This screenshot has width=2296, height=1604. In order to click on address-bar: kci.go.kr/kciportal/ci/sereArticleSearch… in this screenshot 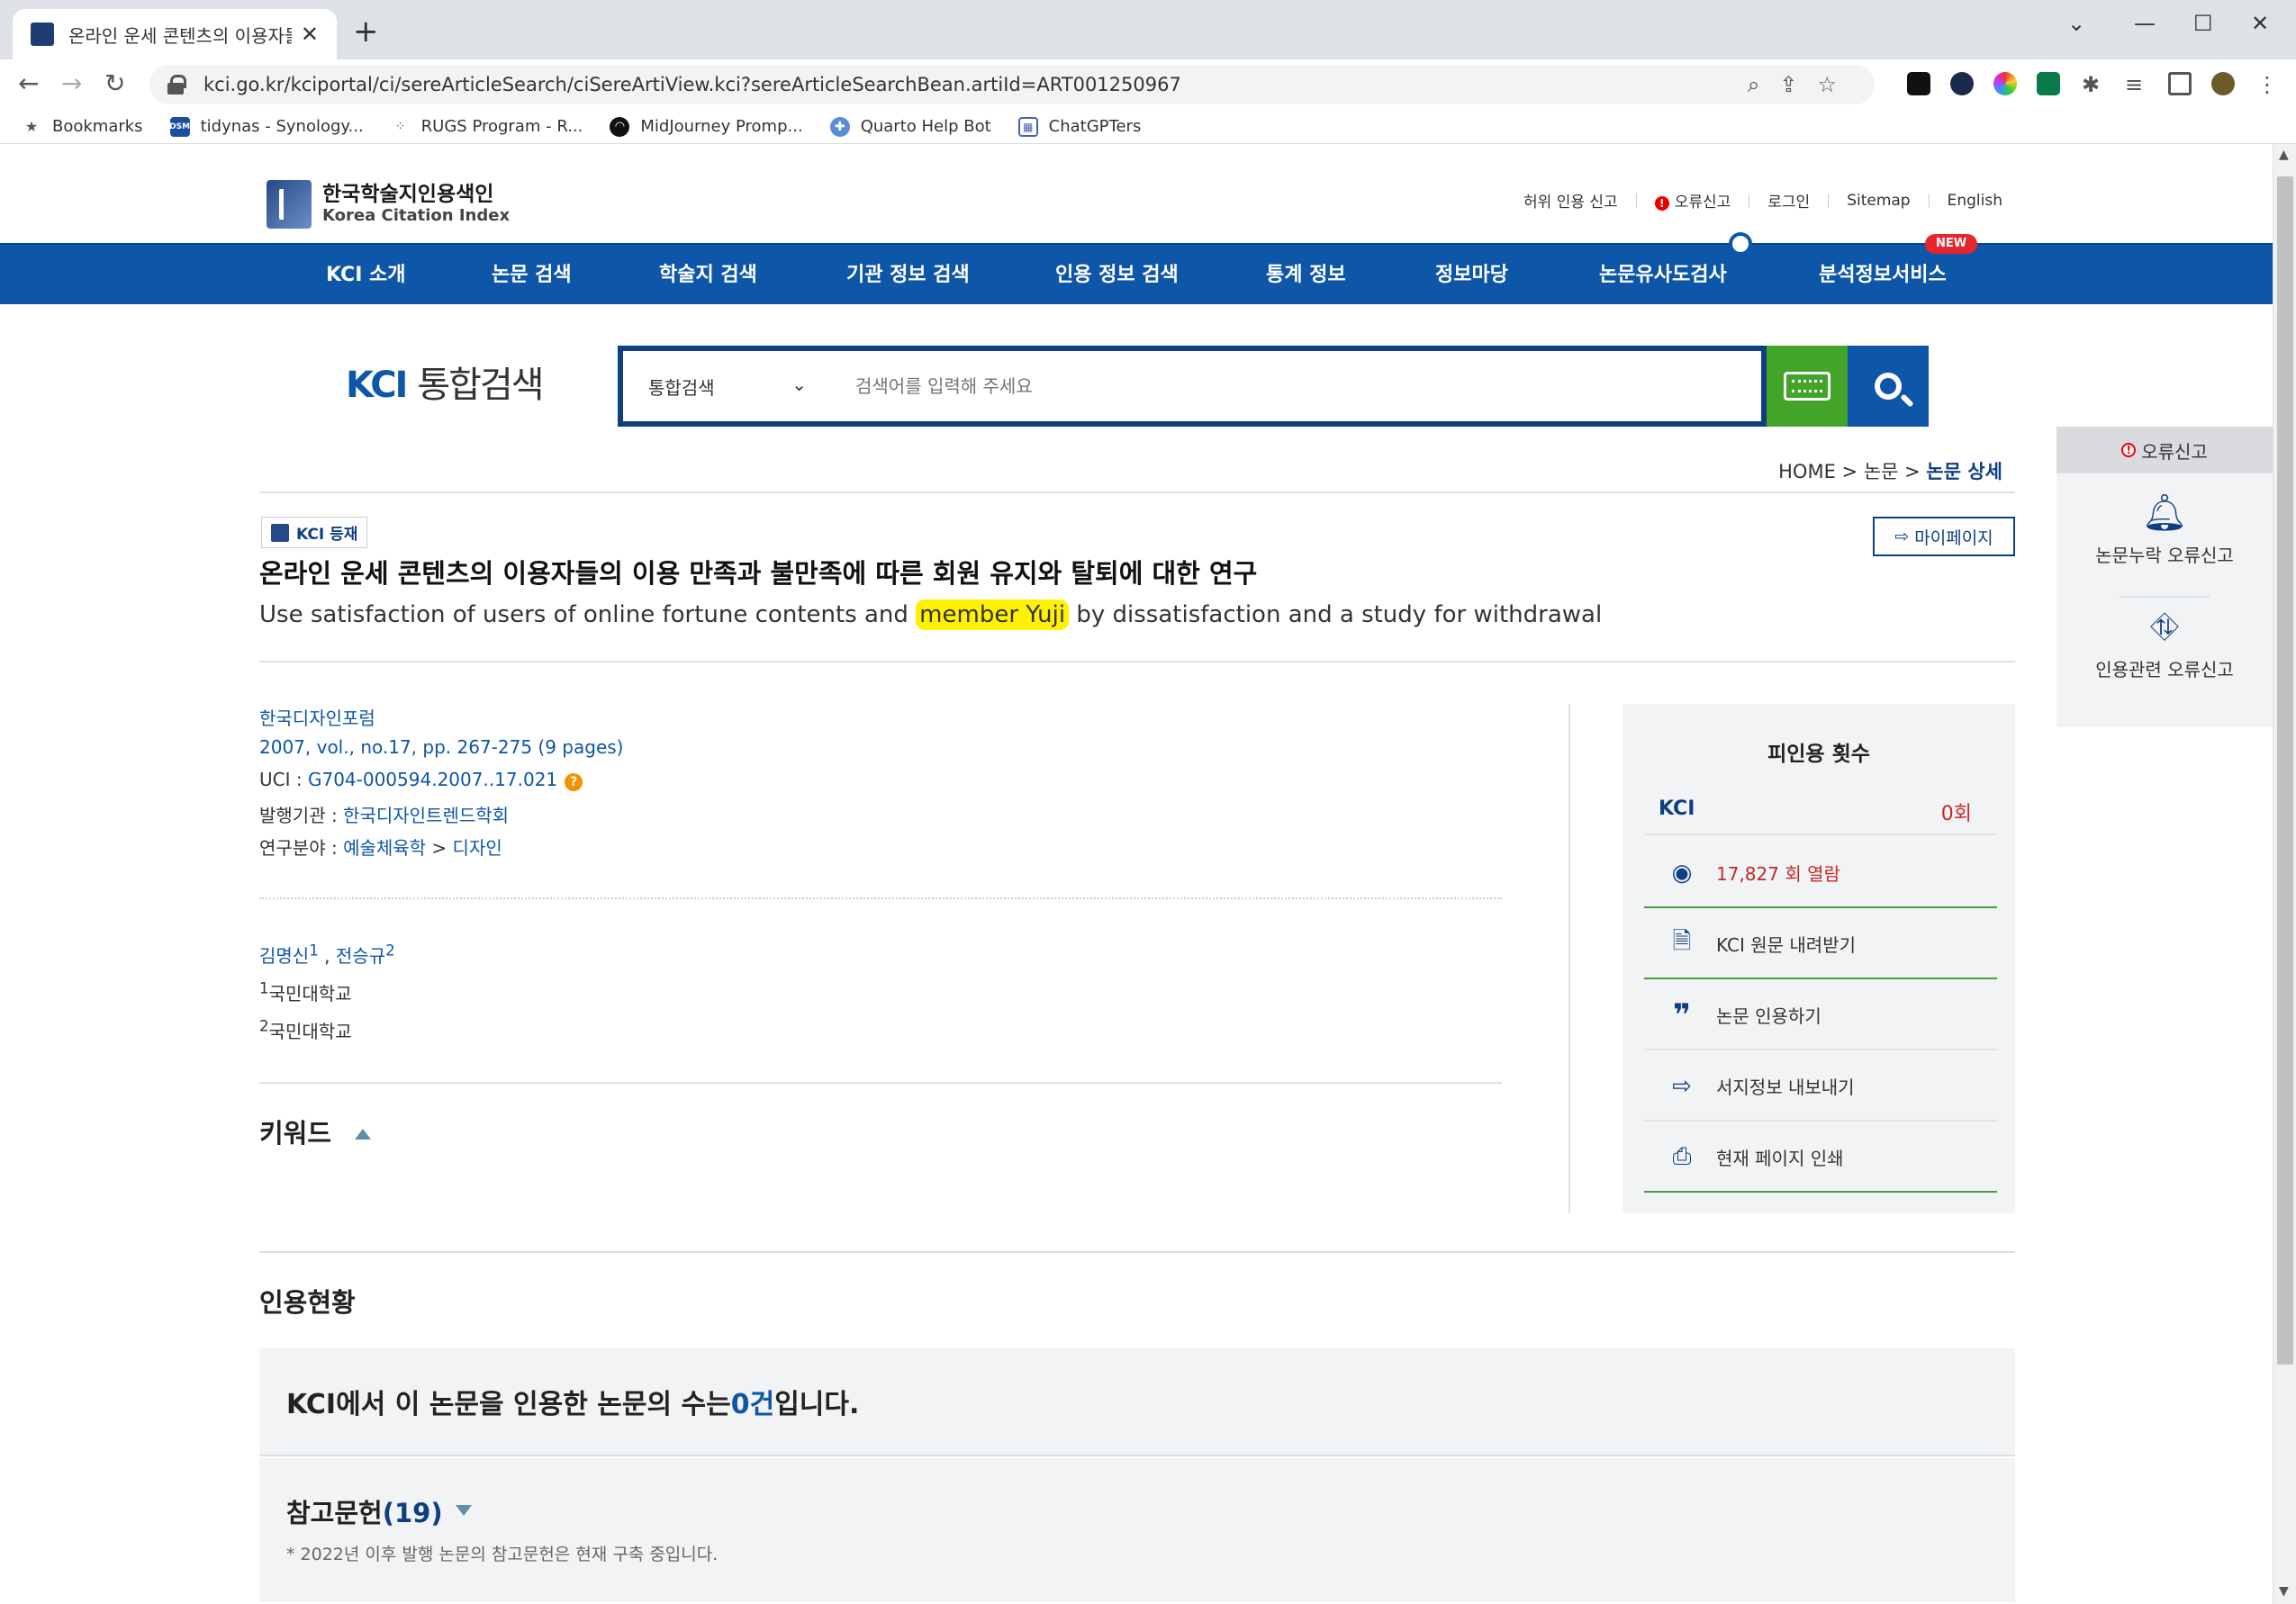, I will do `click(1012, 85)`.